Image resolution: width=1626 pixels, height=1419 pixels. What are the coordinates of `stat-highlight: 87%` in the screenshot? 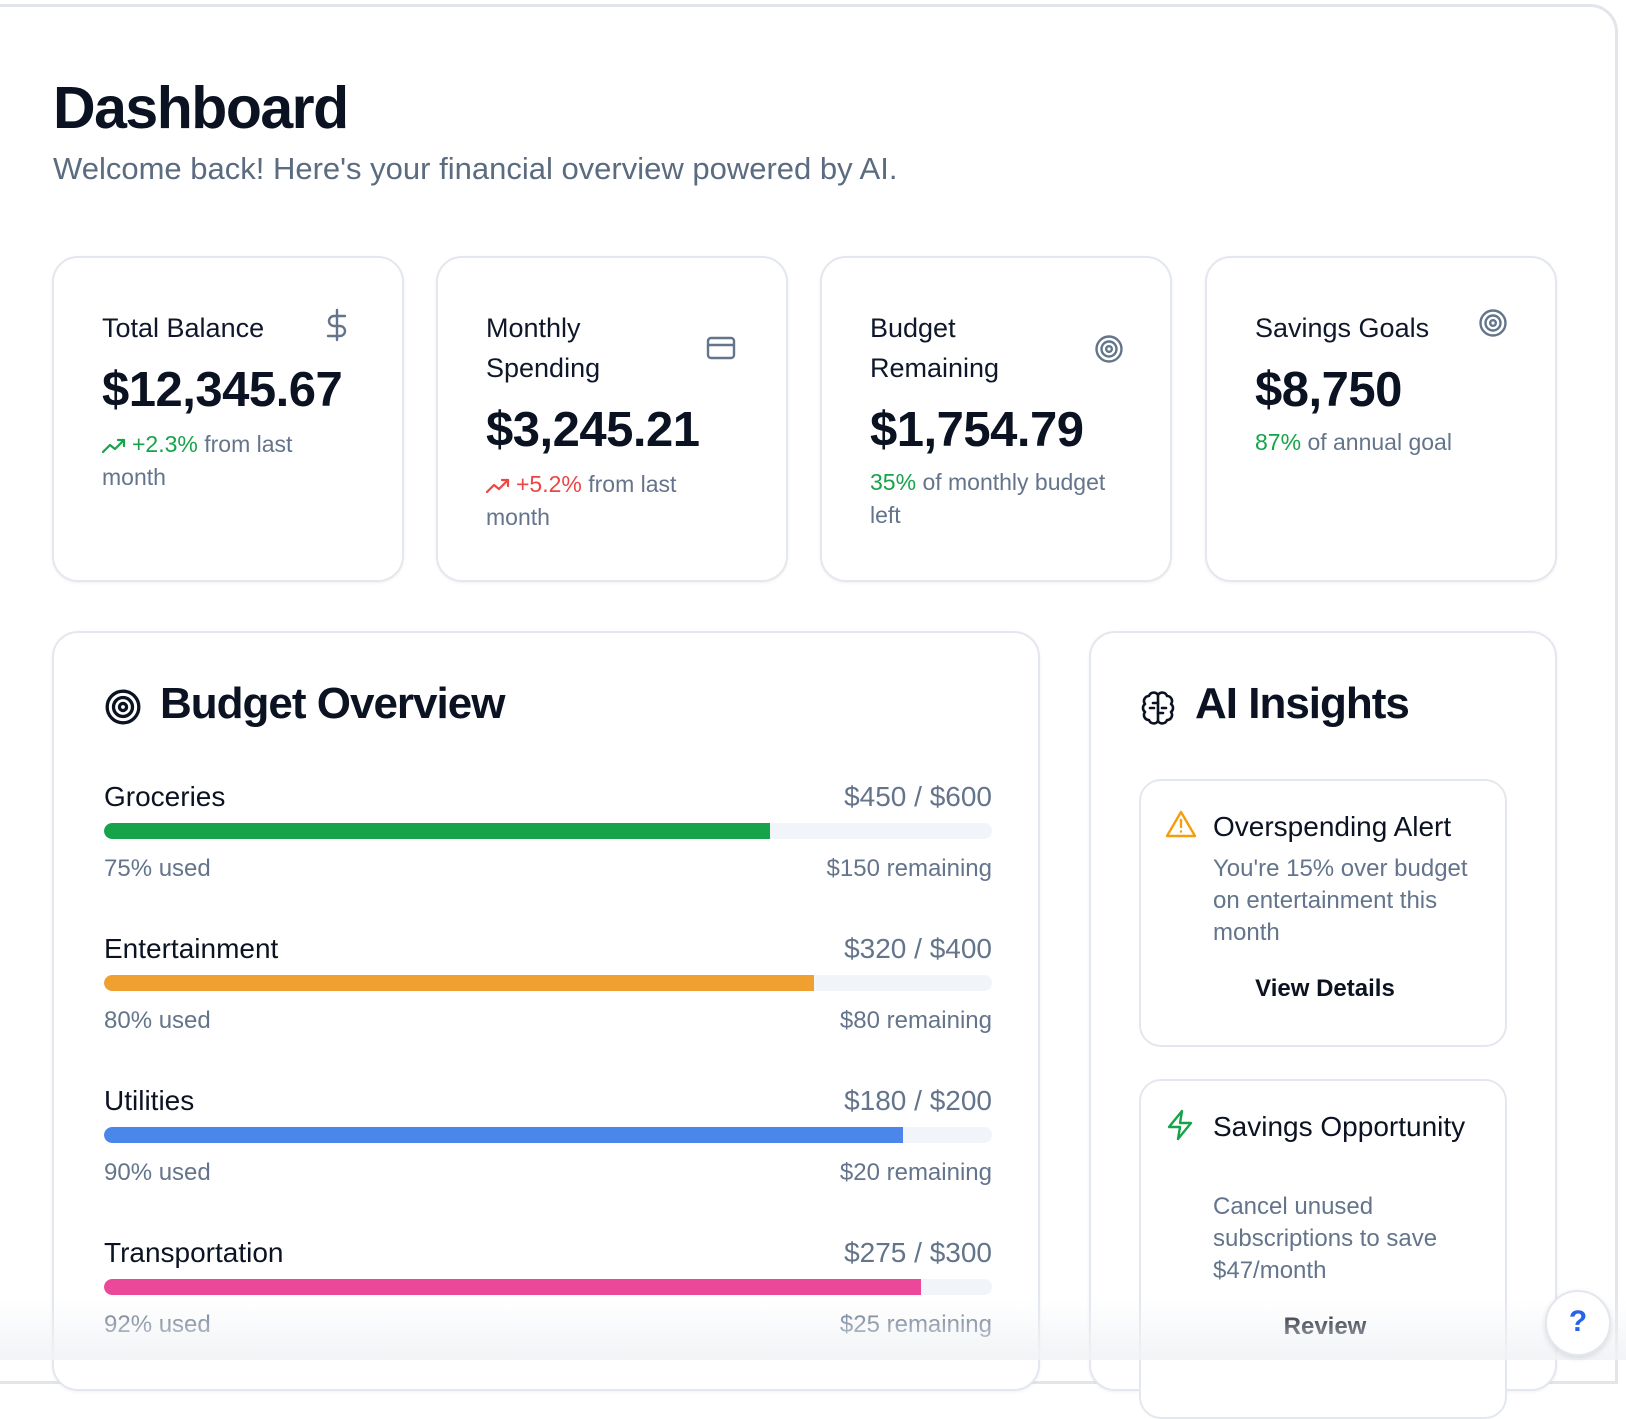 It's located at (1278, 442).